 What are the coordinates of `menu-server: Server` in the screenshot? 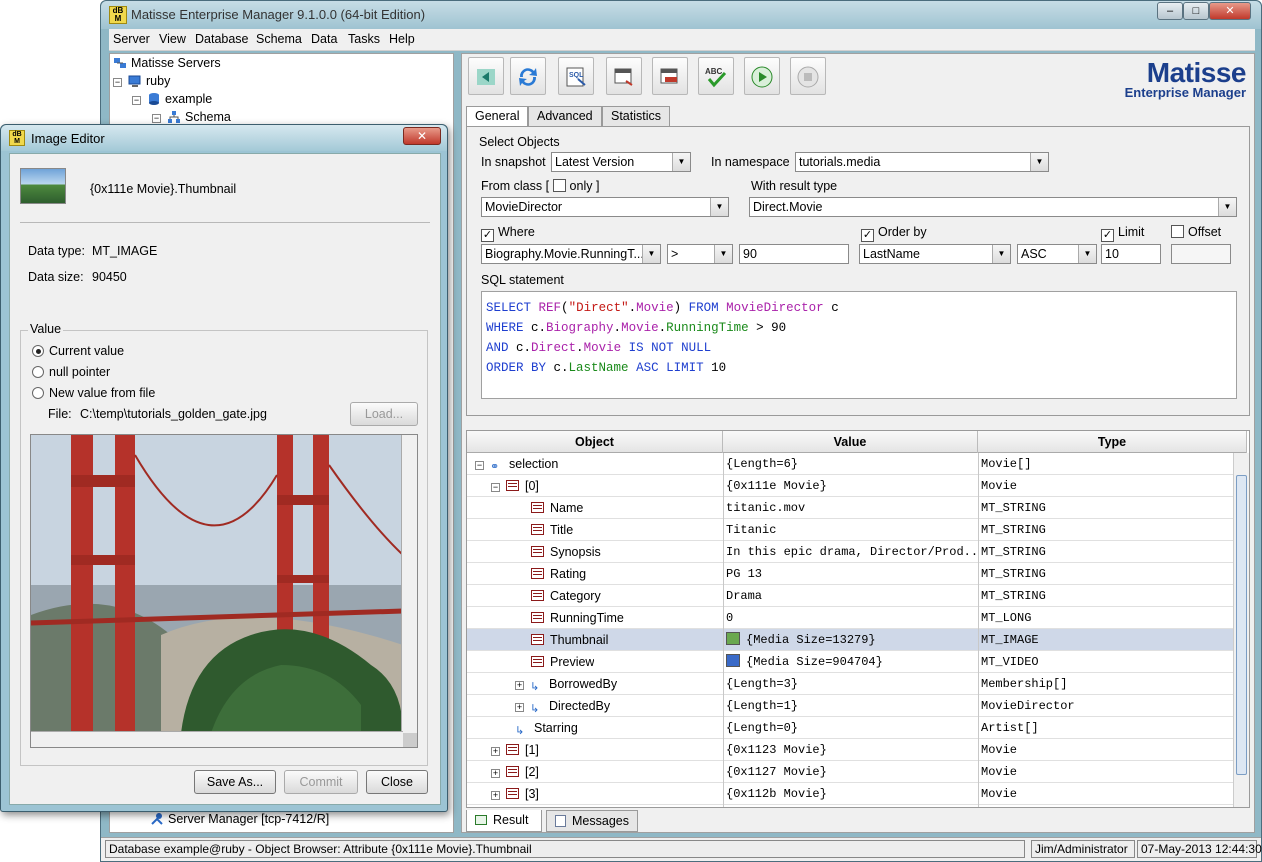 It's located at (131, 39).